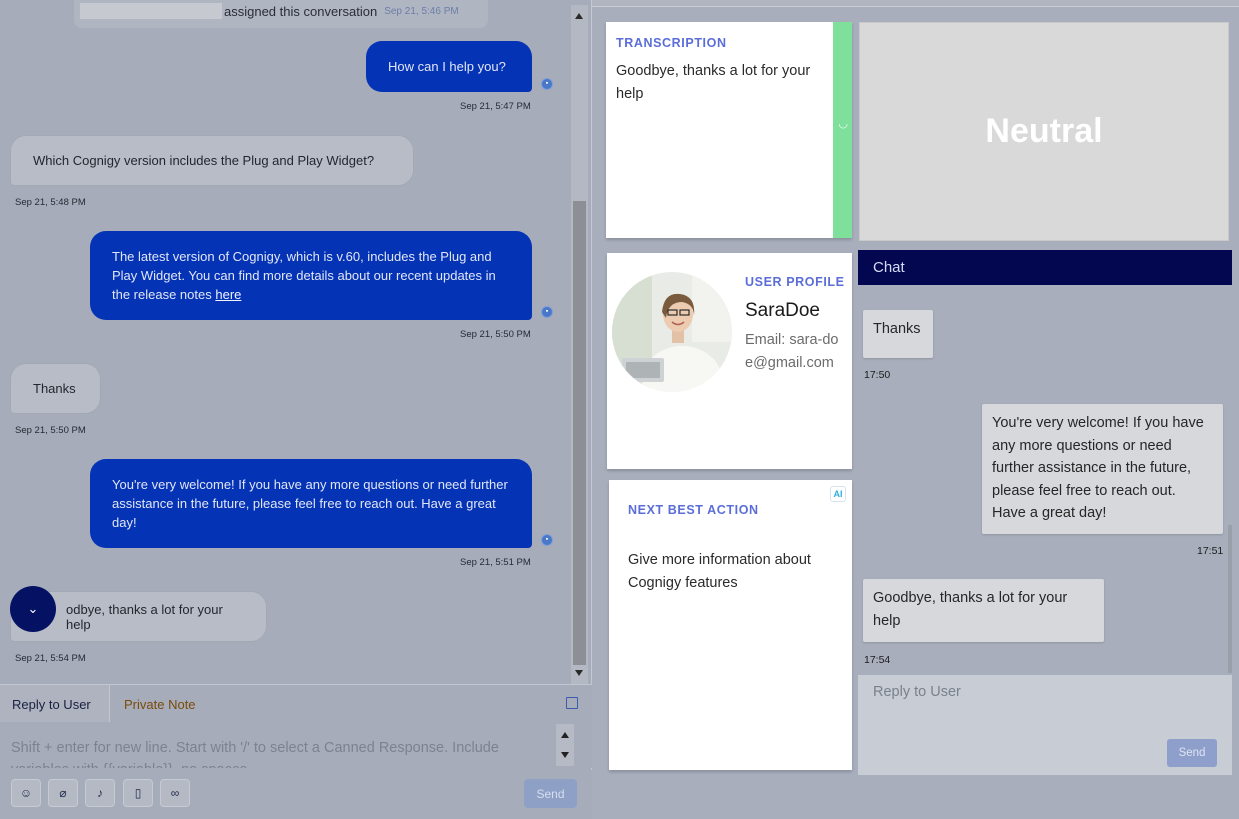 This screenshot has height=819, width=1239. Describe the element at coordinates (843, 124) in the screenshot. I see `smile-icon: ◡` at that location.